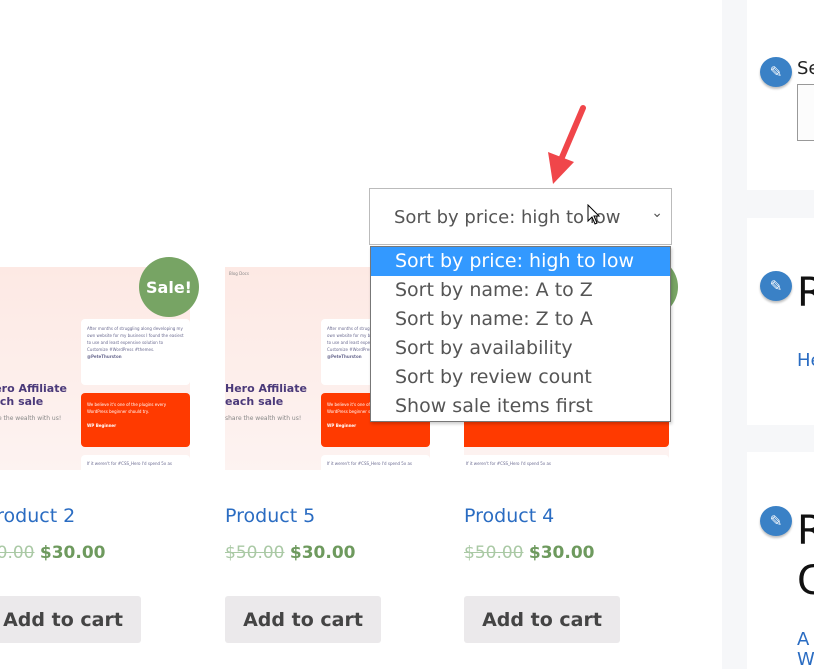  I want to click on widget-link: AW, so click(805, 649).